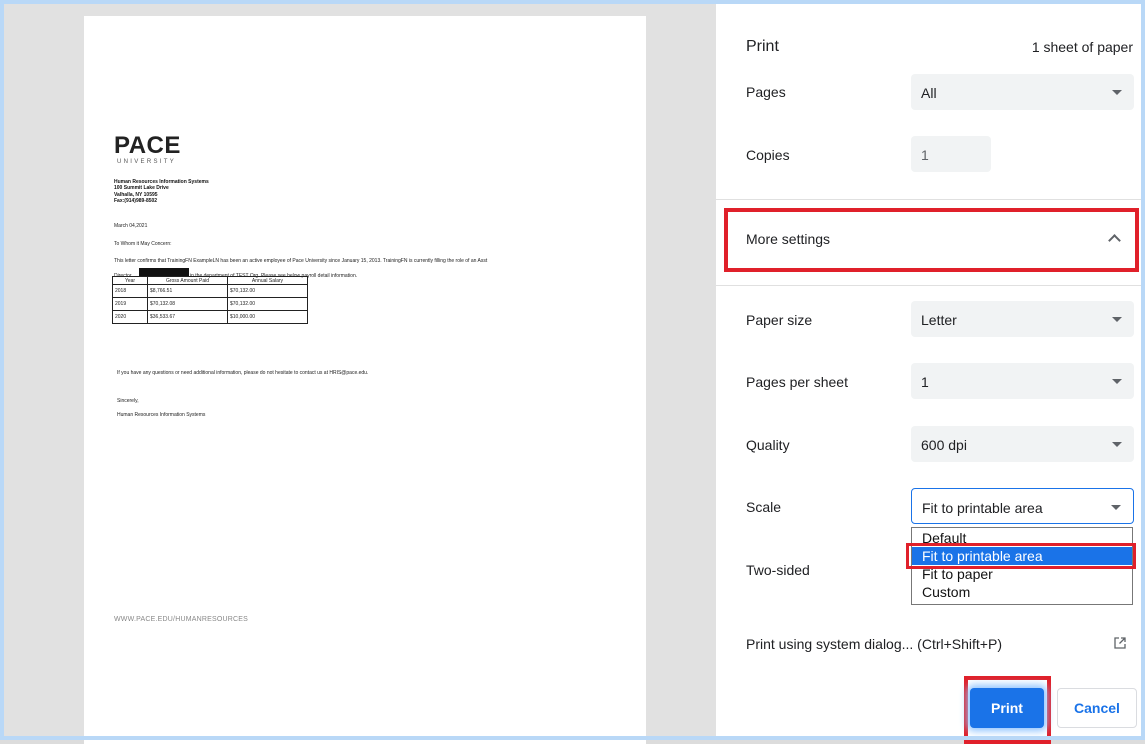 This screenshot has height=744, width=1145. I want to click on scale-value: Fit to printable area, so click(982, 508).